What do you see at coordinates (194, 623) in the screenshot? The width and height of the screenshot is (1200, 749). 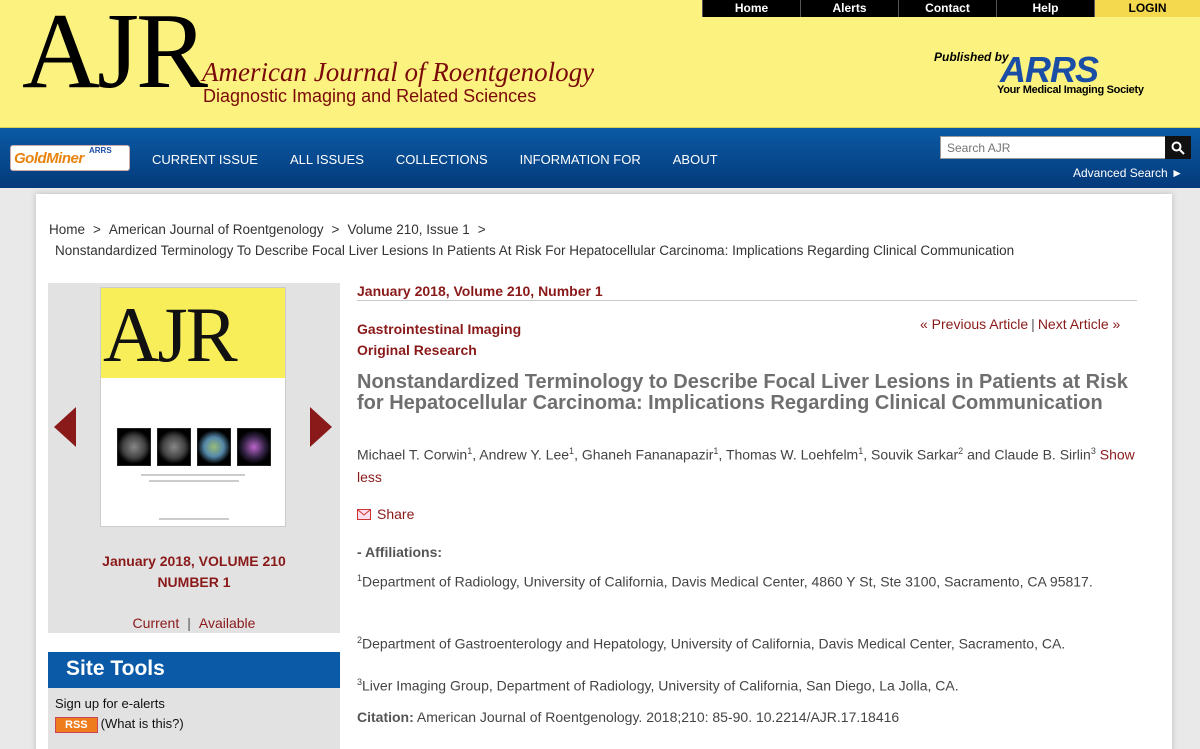 I see `cover-links: Current | Available` at bounding box center [194, 623].